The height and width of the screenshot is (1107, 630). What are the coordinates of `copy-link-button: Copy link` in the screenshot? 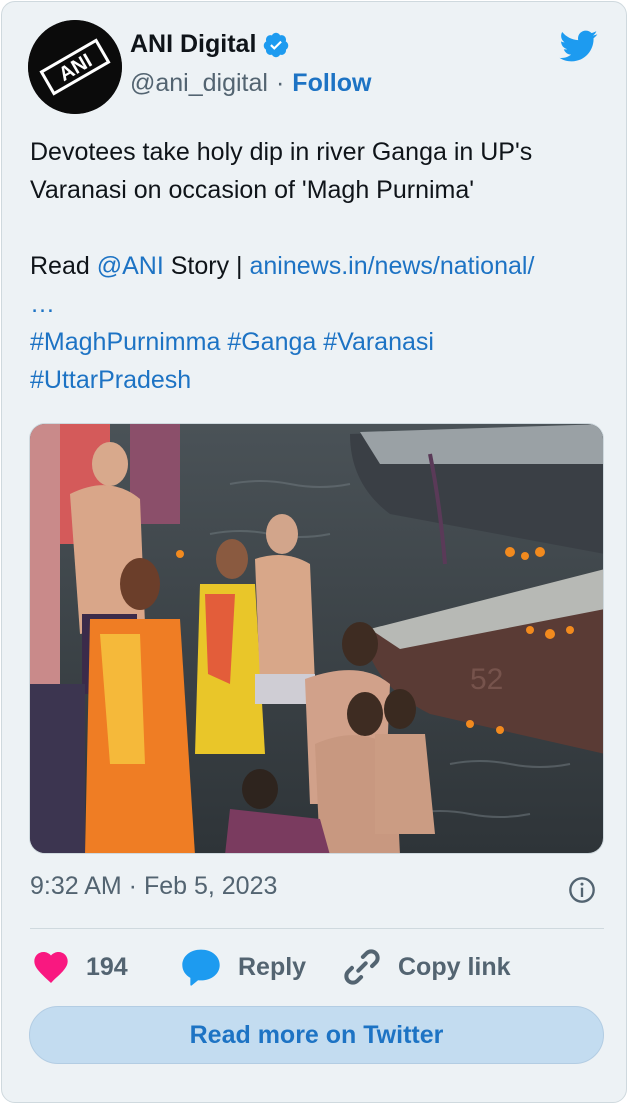 It's located at (425, 967).